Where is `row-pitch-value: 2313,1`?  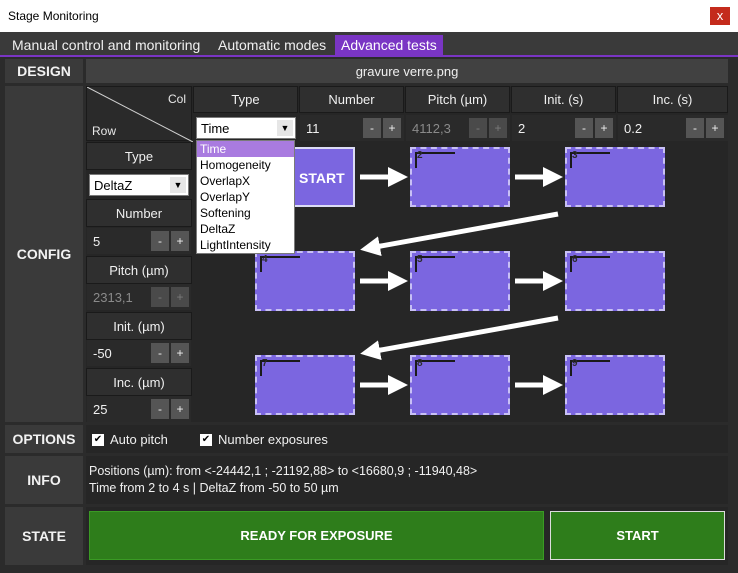 row-pitch-value: 2313,1 is located at coordinates (113, 297).